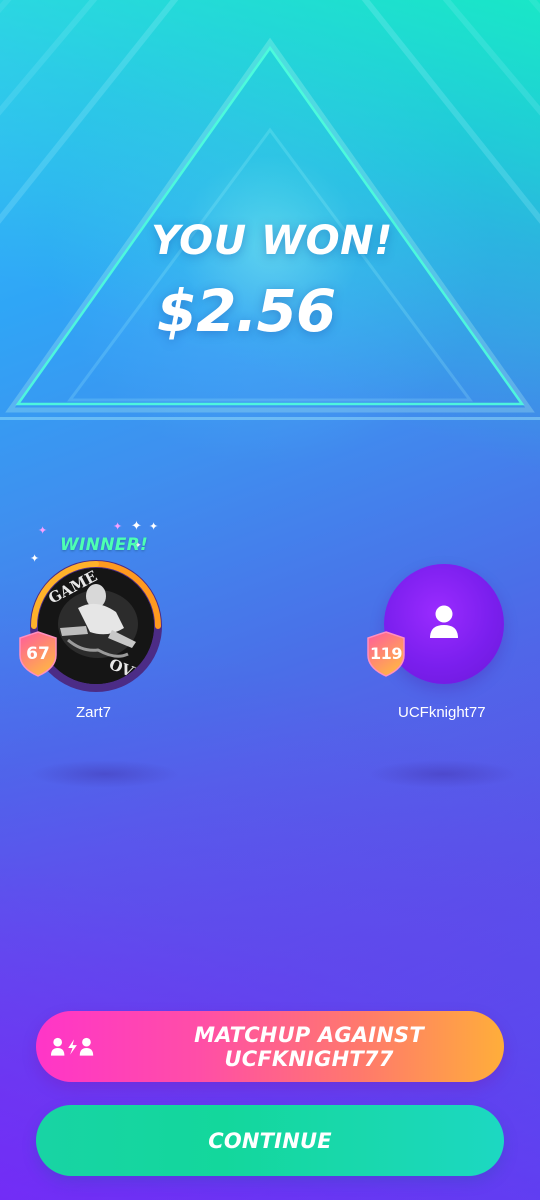 This screenshot has width=540, height=1200. Describe the element at coordinates (444, 621) in the screenshot. I see `person-icon` at that location.